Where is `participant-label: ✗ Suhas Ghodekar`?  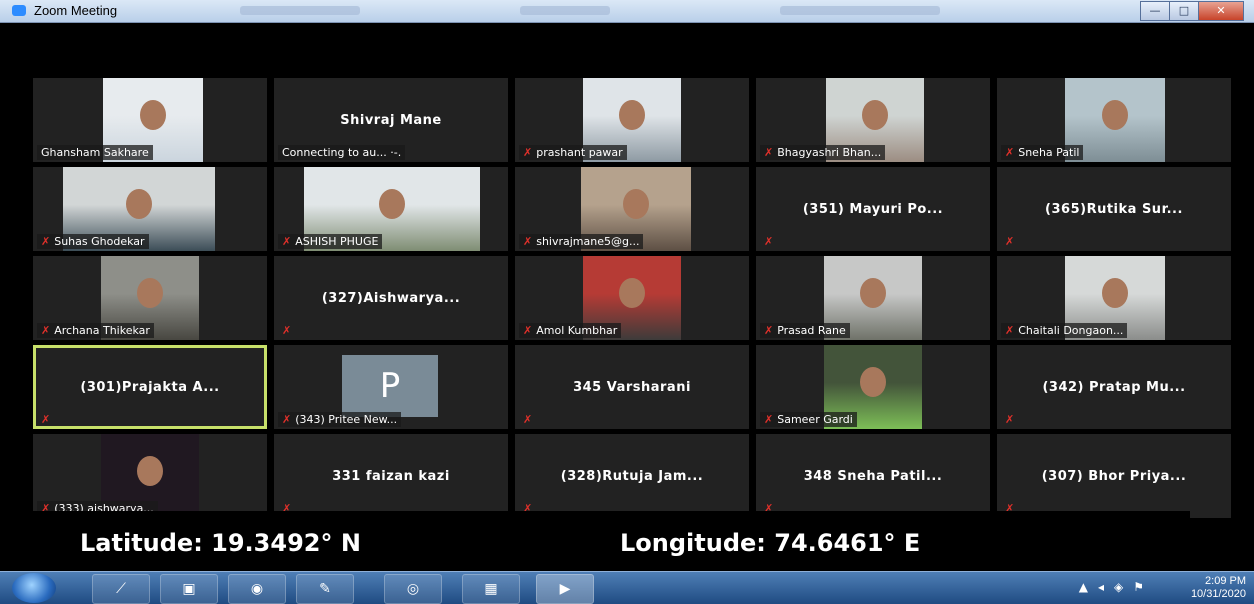 participant-label: ✗ Suhas Ghodekar is located at coordinates (93, 241).